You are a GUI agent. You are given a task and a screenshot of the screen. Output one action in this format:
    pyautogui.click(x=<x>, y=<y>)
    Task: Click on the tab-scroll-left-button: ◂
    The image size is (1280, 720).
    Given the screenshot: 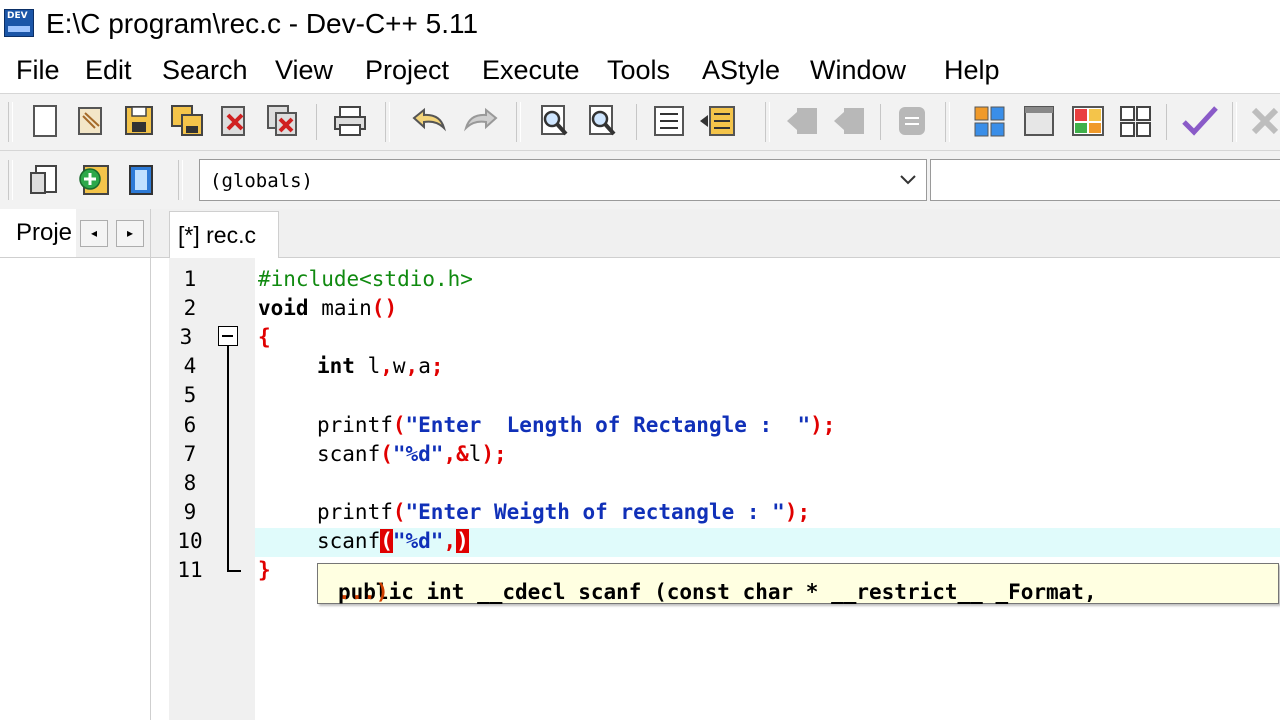 What is the action you would take?
    pyautogui.click(x=94, y=233)
    